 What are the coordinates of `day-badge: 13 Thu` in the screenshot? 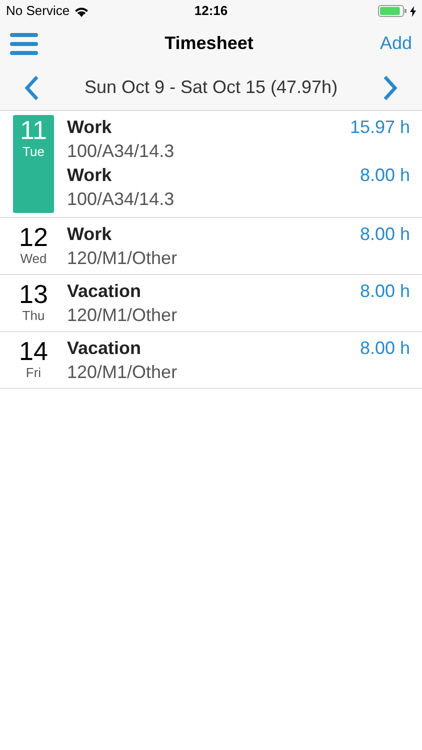 It's located at (33, 303).